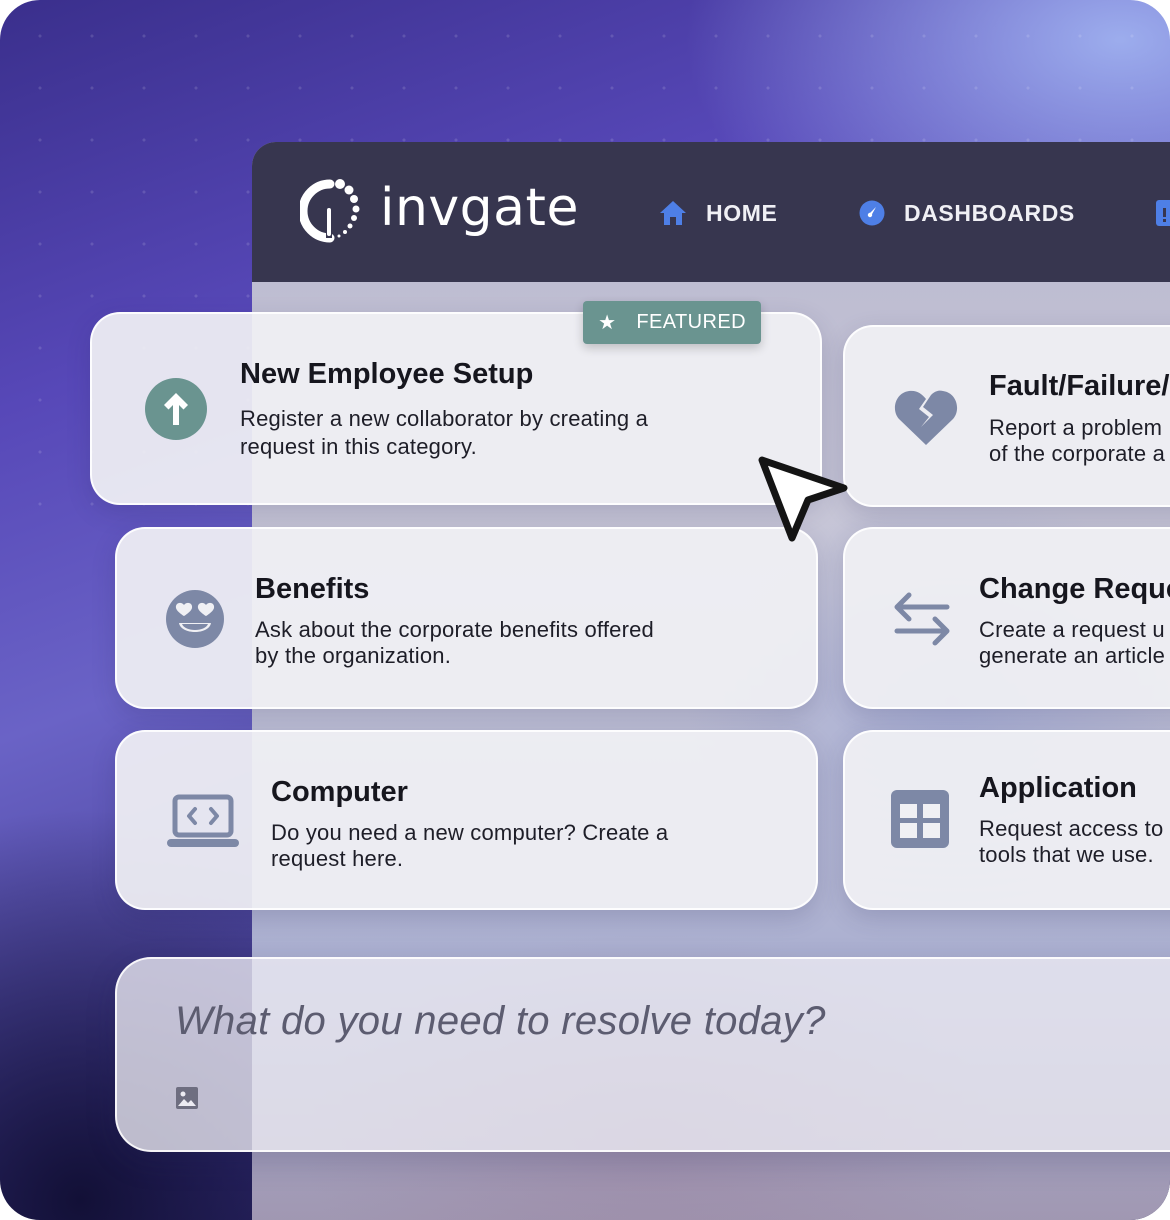 Image resolution: width=1170 pixels, height=1220 pixels. I want to click on nav-dashboards-label: DASHBOARDS, so click(989, 212).